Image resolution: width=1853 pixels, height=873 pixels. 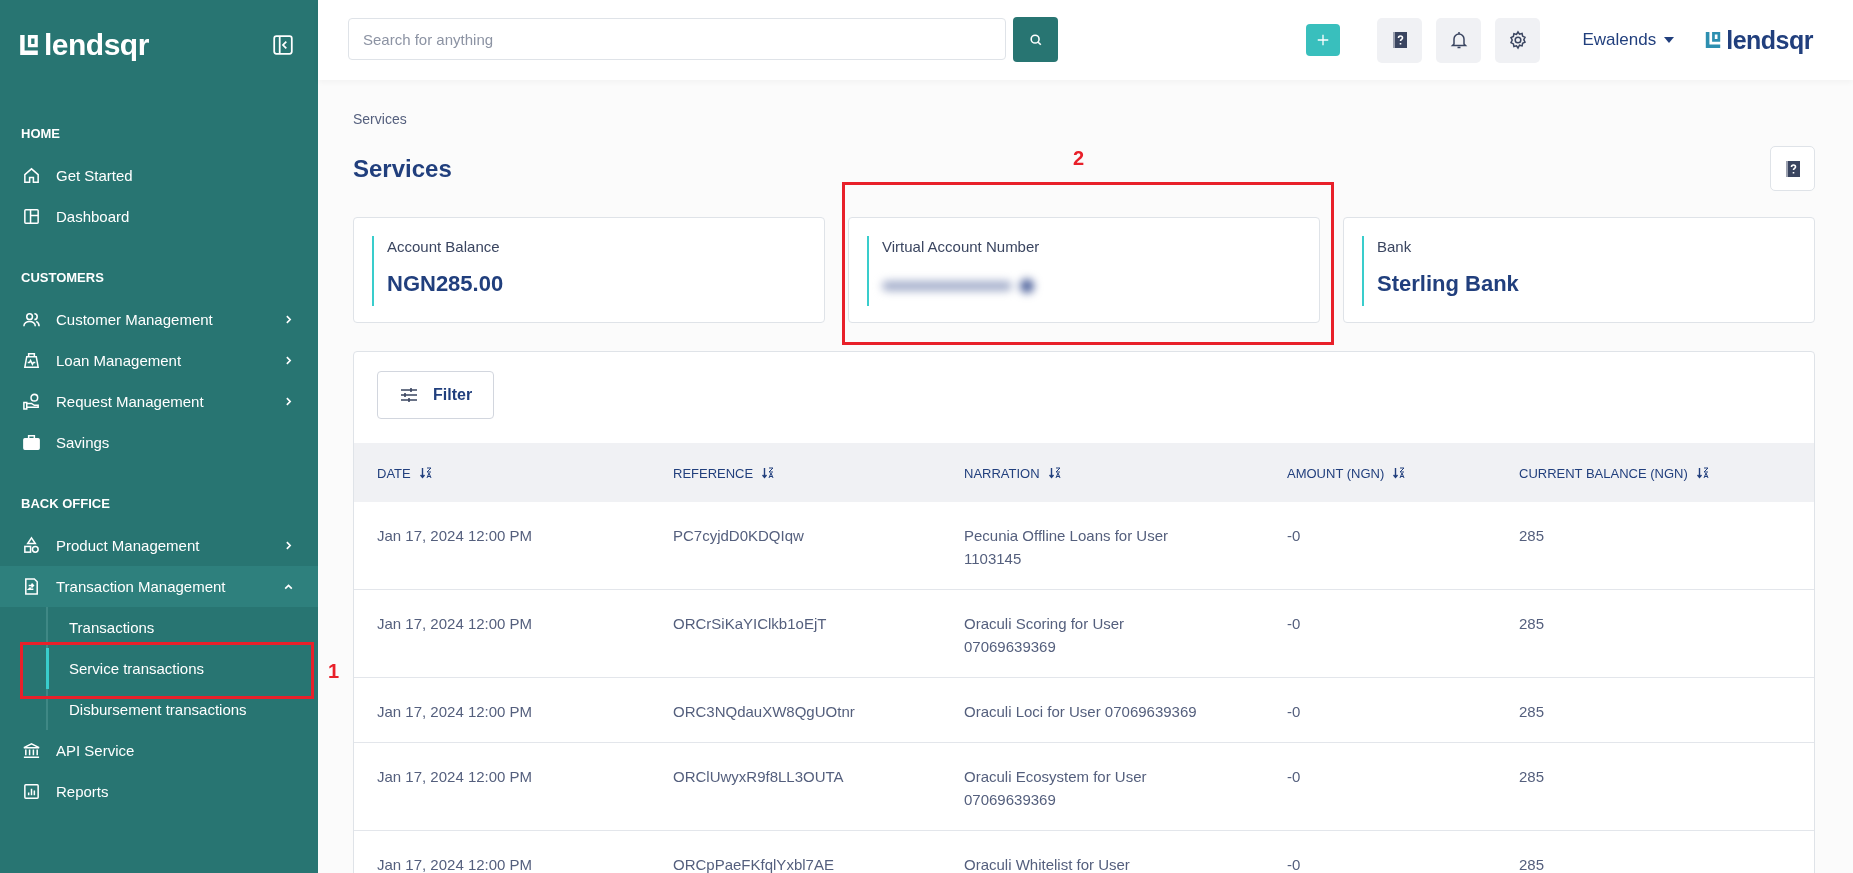 What do you see at coordinates (1628, 40) in the screenshot?
I see `user-menu: Ewalends` at bounding box center [1628, 40].